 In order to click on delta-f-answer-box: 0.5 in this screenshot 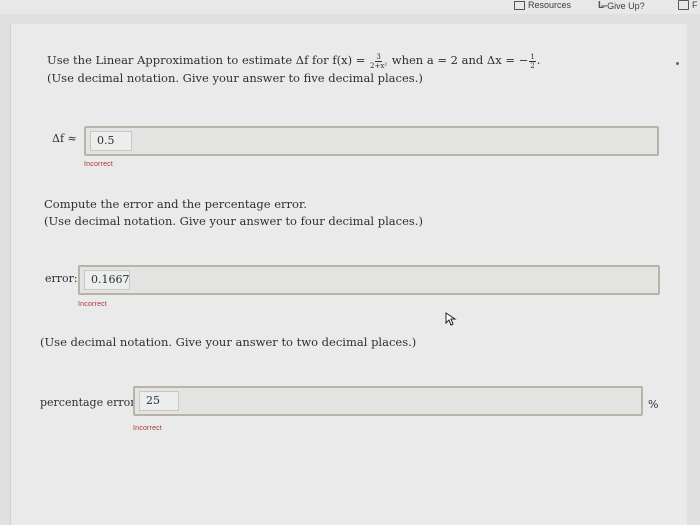, I will do `click(371, 141)`.